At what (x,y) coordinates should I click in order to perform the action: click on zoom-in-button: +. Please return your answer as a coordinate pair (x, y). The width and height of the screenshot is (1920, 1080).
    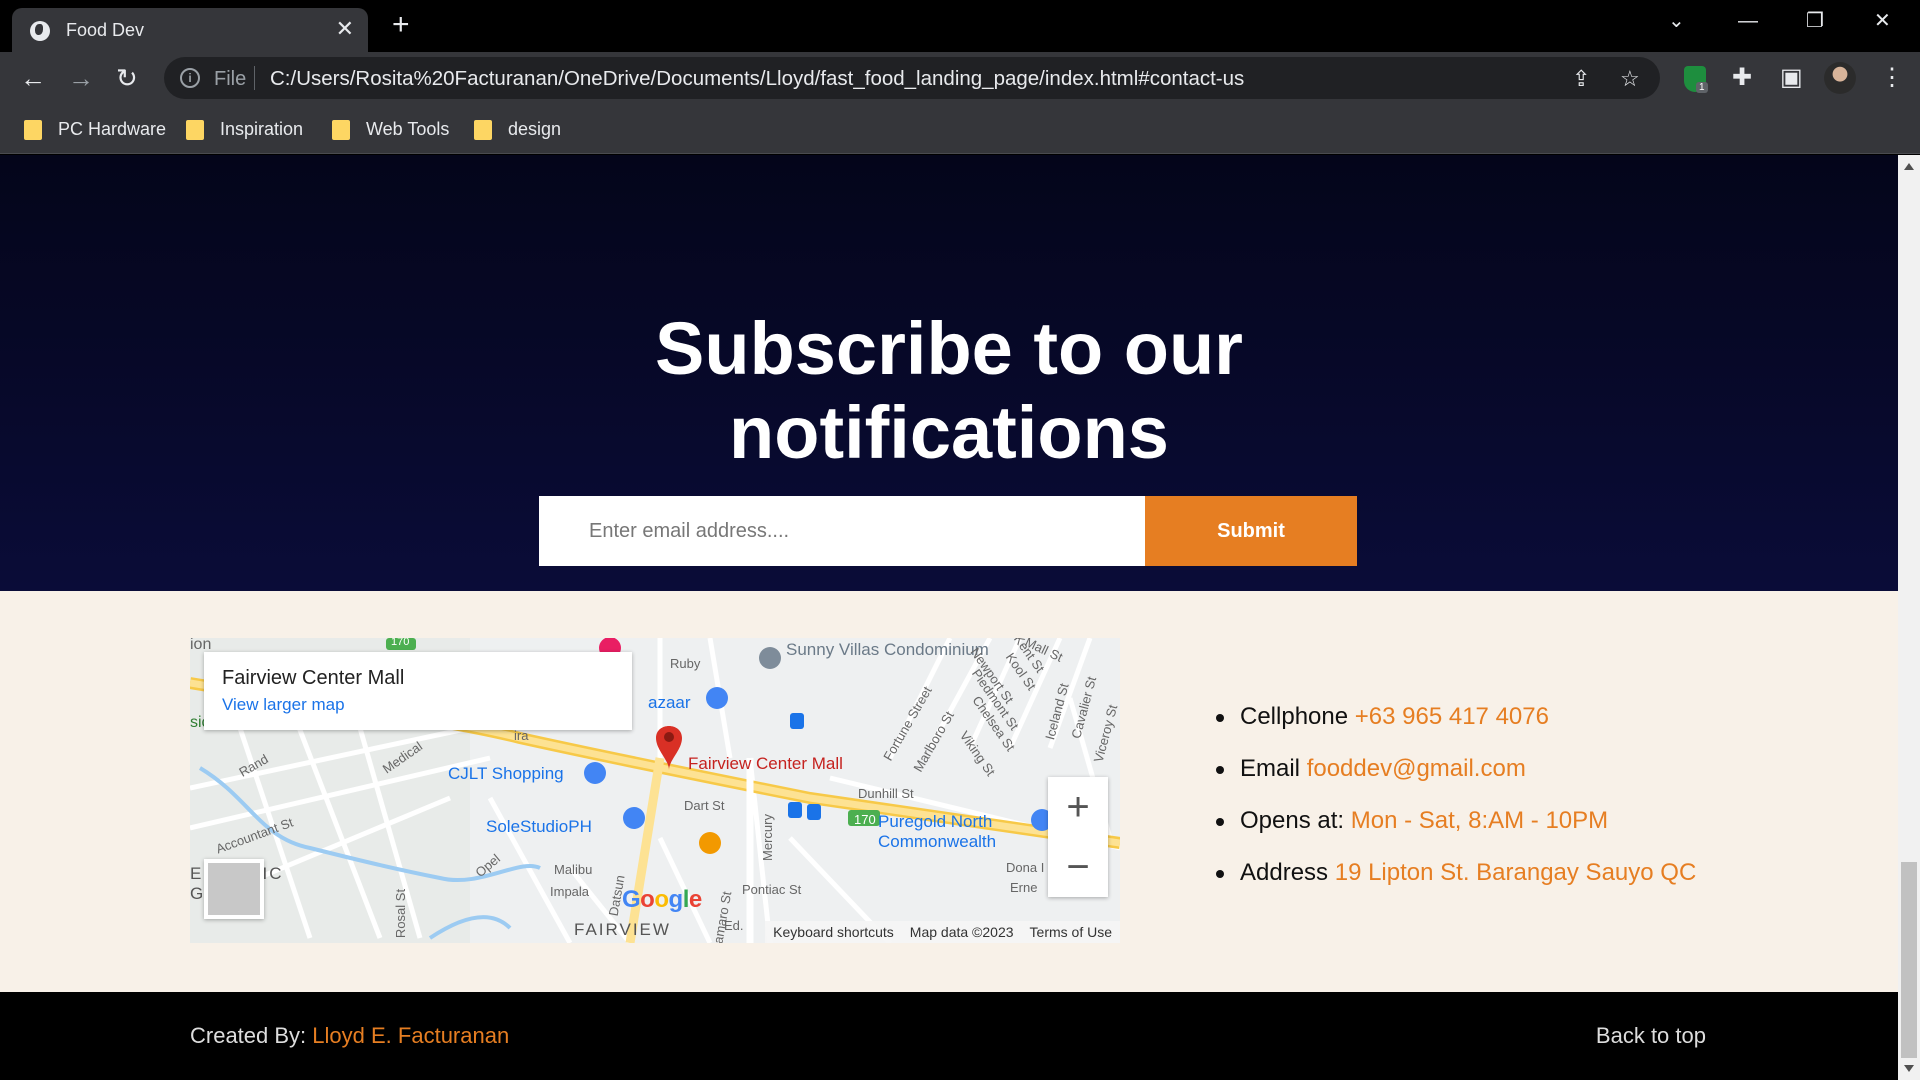
    Looking at the image, I should click on (1078, 807).